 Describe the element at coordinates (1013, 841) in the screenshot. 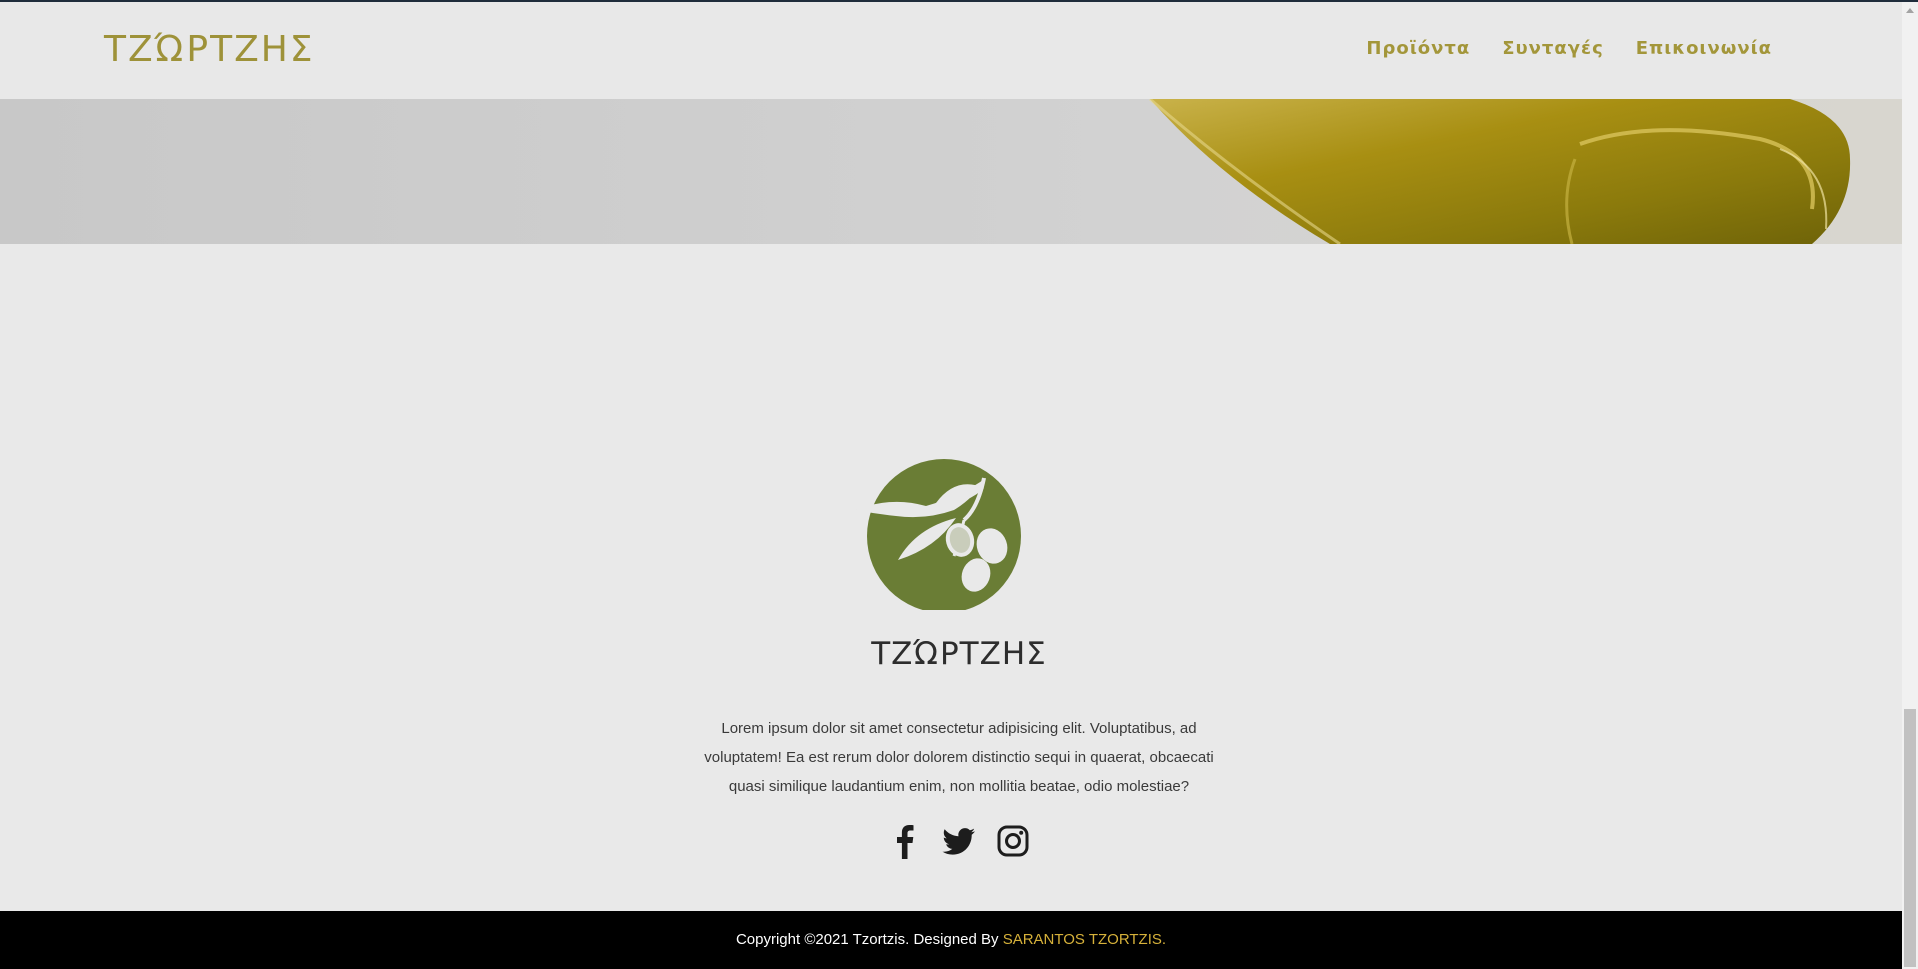

I see `instagram-icon` at that location.